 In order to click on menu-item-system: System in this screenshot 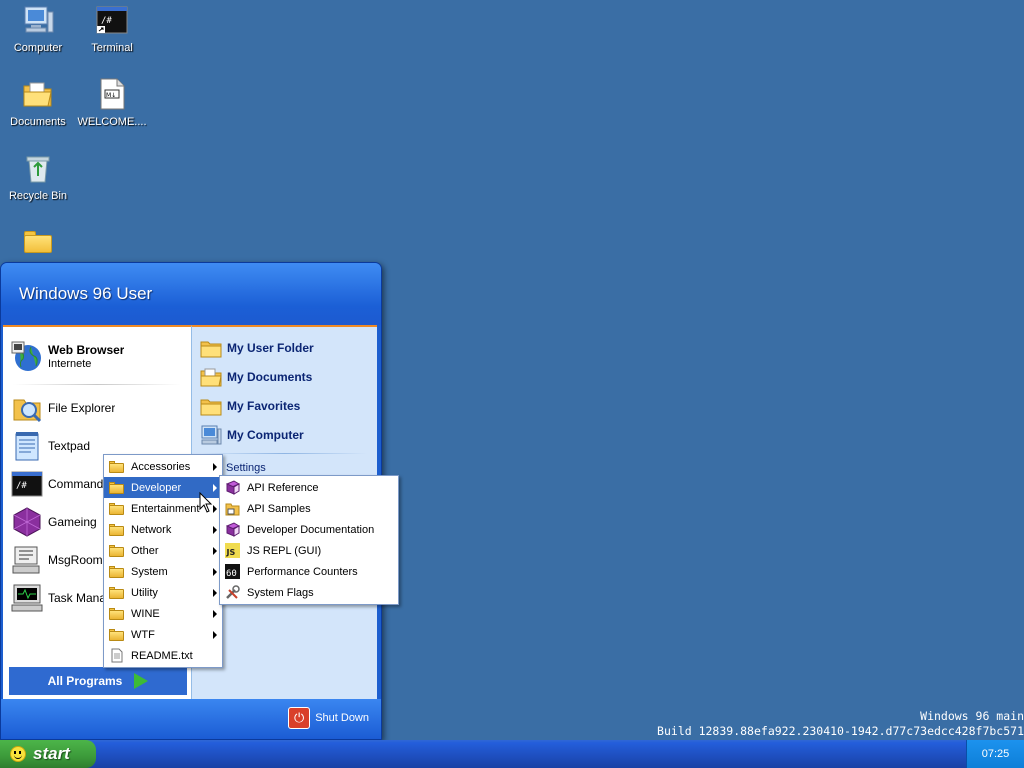, I will do `click(163, 571)`.